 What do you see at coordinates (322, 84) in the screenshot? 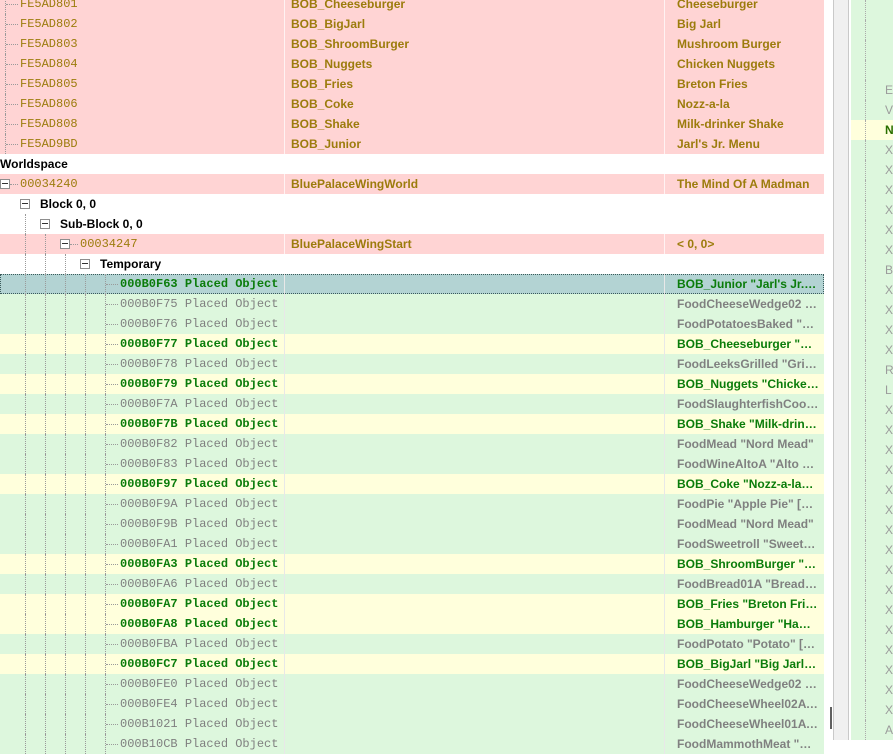
I see `editor-id: BOB_Fries` at bounding box center [322, 84].